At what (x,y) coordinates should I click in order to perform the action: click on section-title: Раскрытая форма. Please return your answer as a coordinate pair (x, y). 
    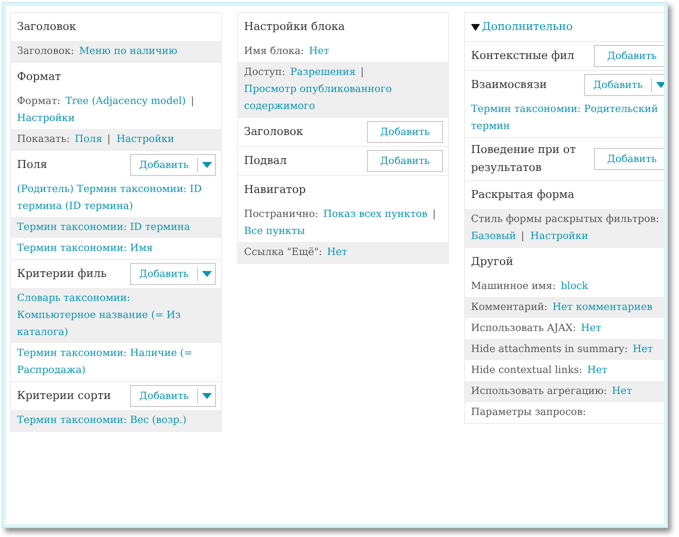
    Looking at the image, I should click on (523, 195).